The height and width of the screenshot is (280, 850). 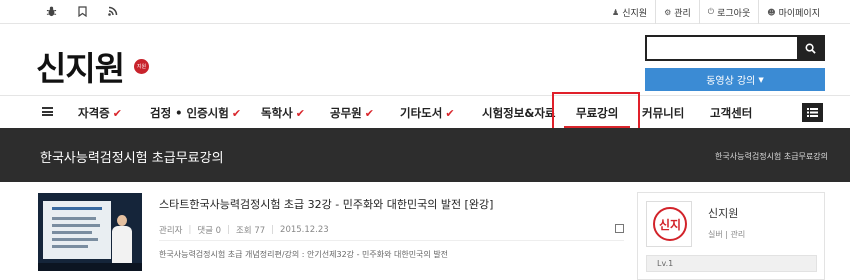 I want to click on nav-item-label: 검정 • 인증시험, so click(x=189, y=113).